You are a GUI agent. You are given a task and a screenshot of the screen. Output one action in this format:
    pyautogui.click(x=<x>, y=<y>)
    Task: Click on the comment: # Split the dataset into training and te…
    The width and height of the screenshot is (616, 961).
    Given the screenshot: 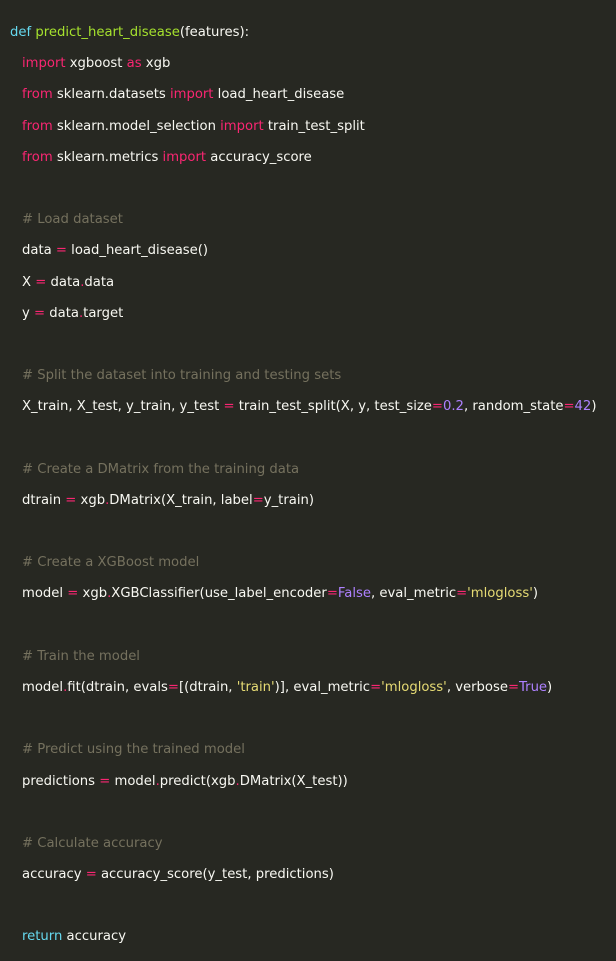 What is the action you would take?
    pyautogui.click(x=182, y=376)
    